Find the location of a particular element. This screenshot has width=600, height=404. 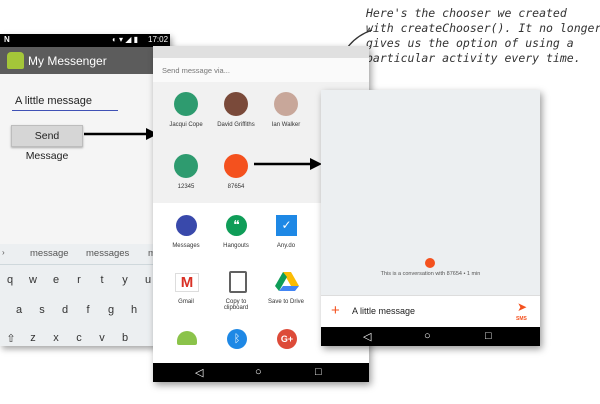

key: t is located at coordinates (102, 280).